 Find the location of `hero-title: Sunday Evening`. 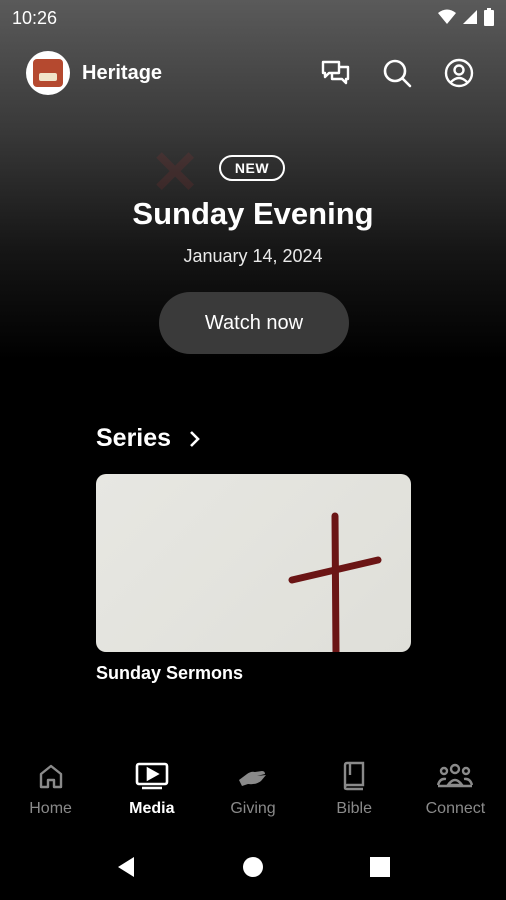

hero-title: Sunday Evening is located at coordinates (253, 213).